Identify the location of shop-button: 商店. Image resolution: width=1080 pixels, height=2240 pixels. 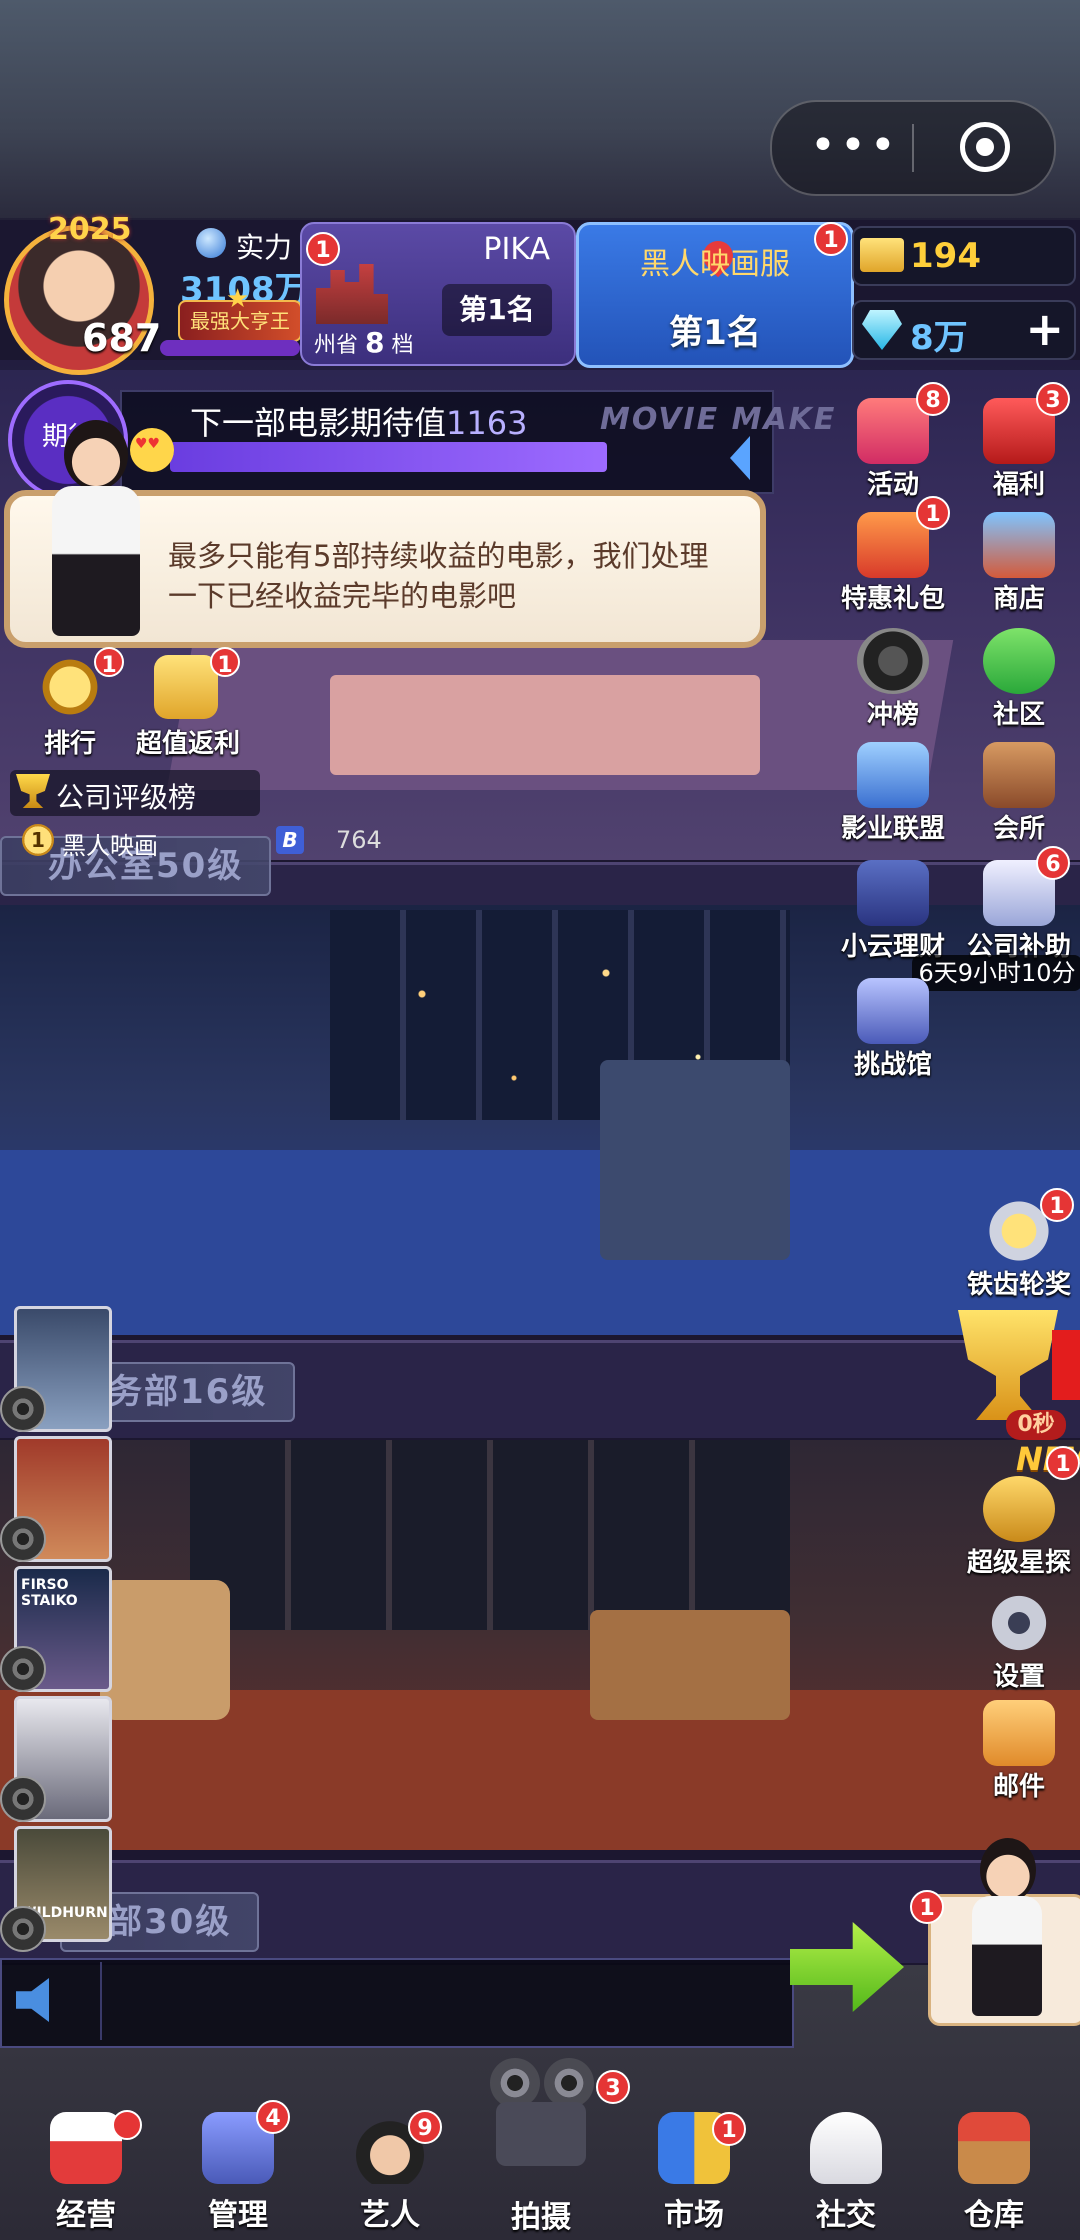
(1019, 563).